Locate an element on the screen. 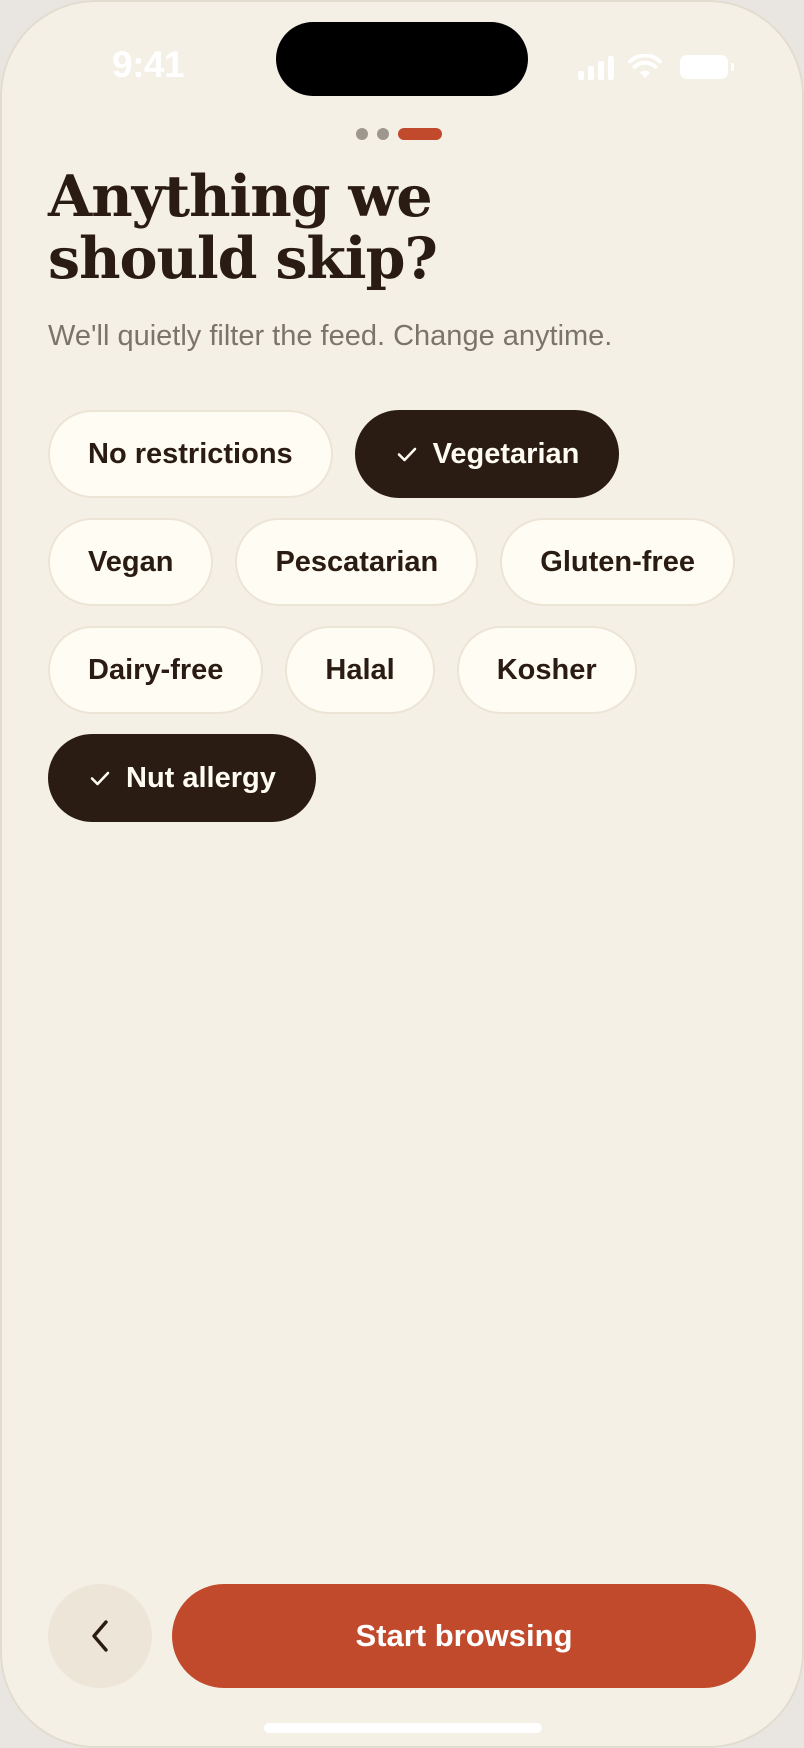 The width and height of the screenshot is (804, 1748). page-title-line-2: should skip? is located at coordinates (243, 258).